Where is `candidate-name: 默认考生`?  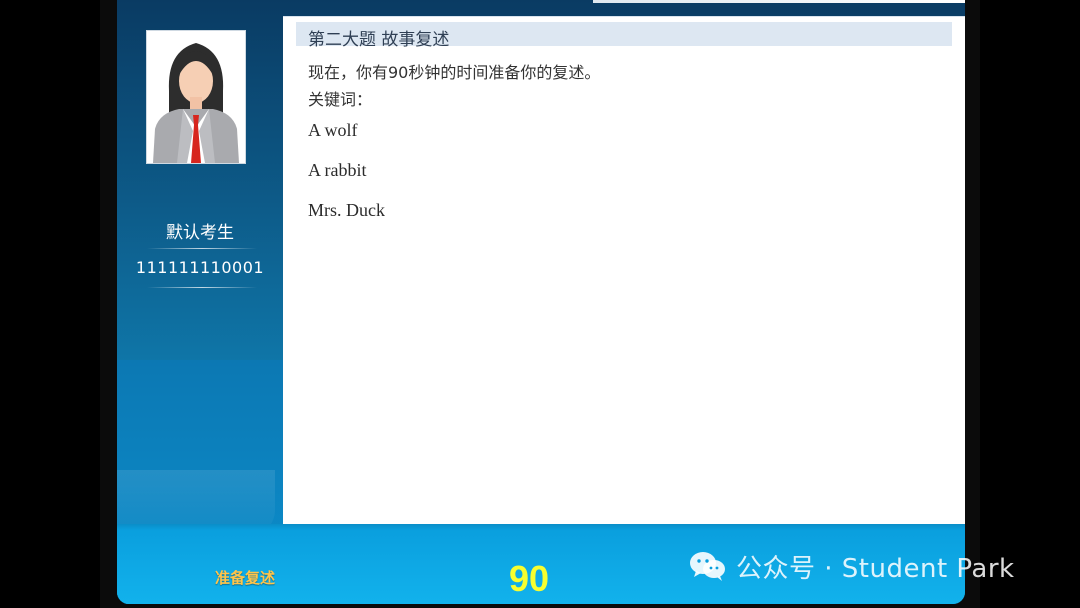 candidate-name: 默认考生 is located at coordinates (200, 233).